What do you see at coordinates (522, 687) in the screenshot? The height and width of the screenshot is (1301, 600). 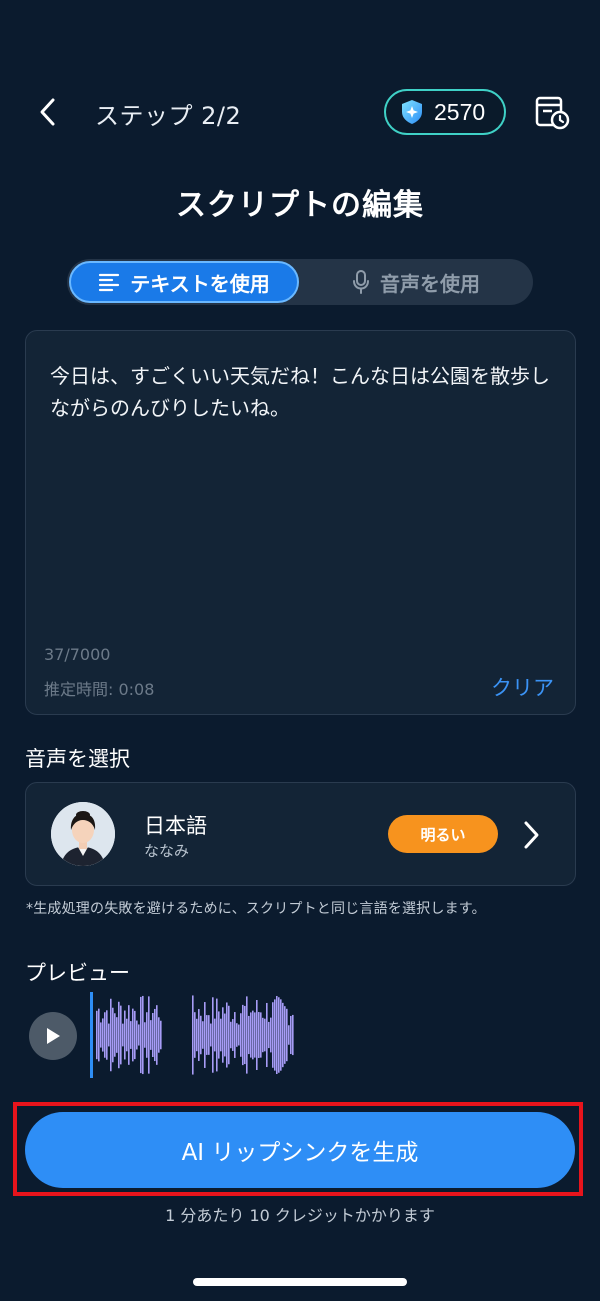 I see `clear-button: クリア` at bounding box center [522, 687].